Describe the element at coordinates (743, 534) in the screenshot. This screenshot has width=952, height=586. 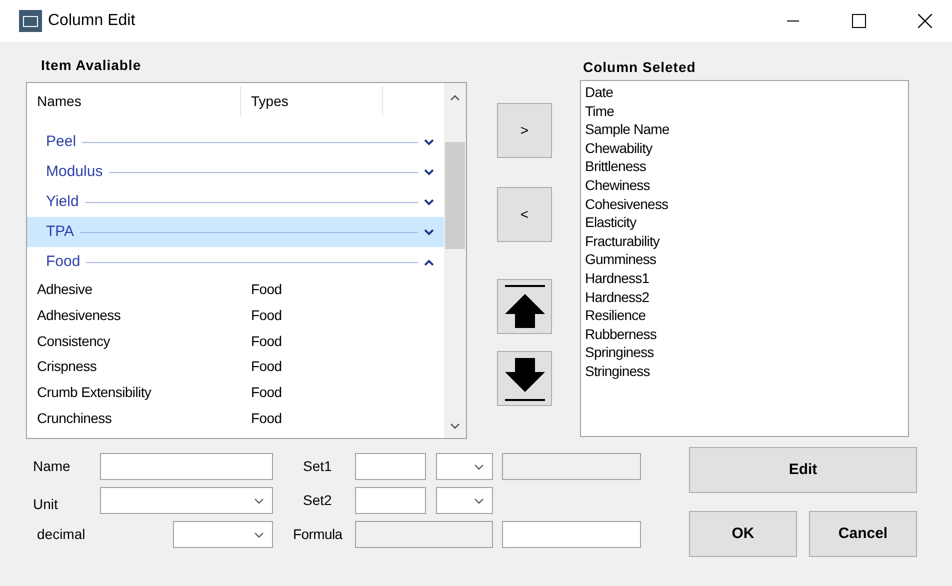
I see `ok-button: OK` at that location.